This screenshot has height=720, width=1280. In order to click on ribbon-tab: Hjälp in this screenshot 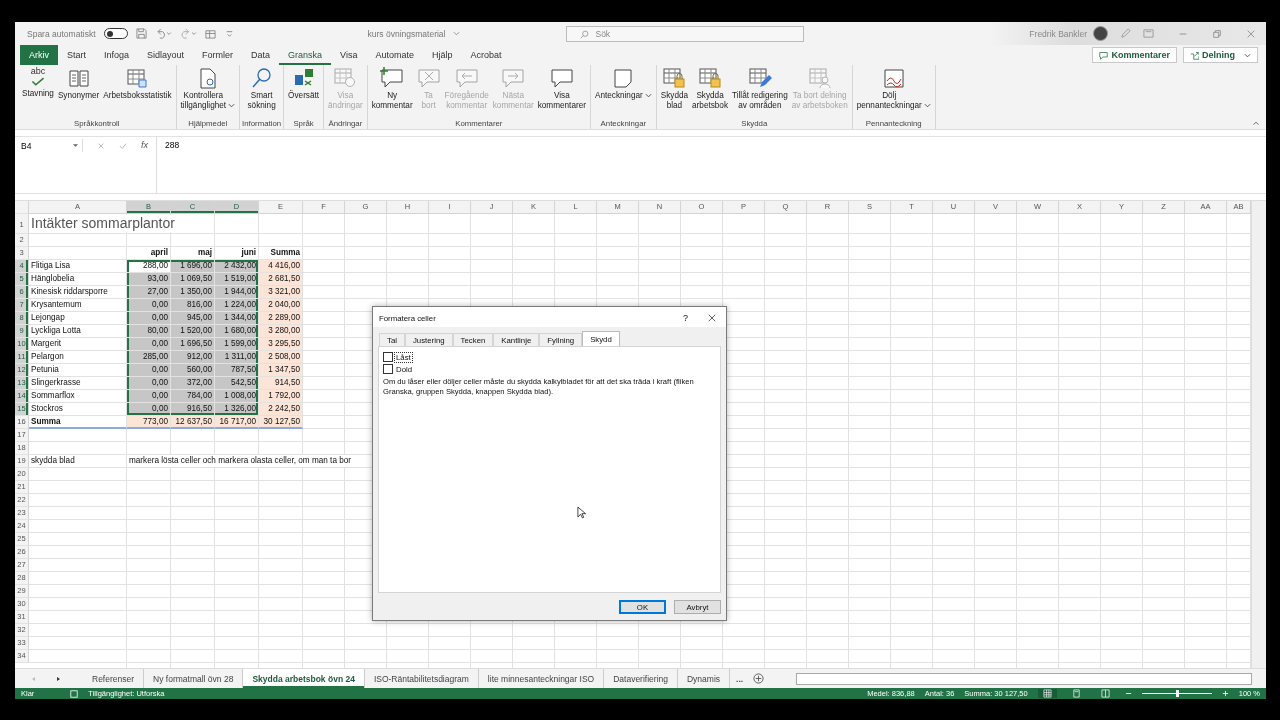, I will do `click(442, 55)`.